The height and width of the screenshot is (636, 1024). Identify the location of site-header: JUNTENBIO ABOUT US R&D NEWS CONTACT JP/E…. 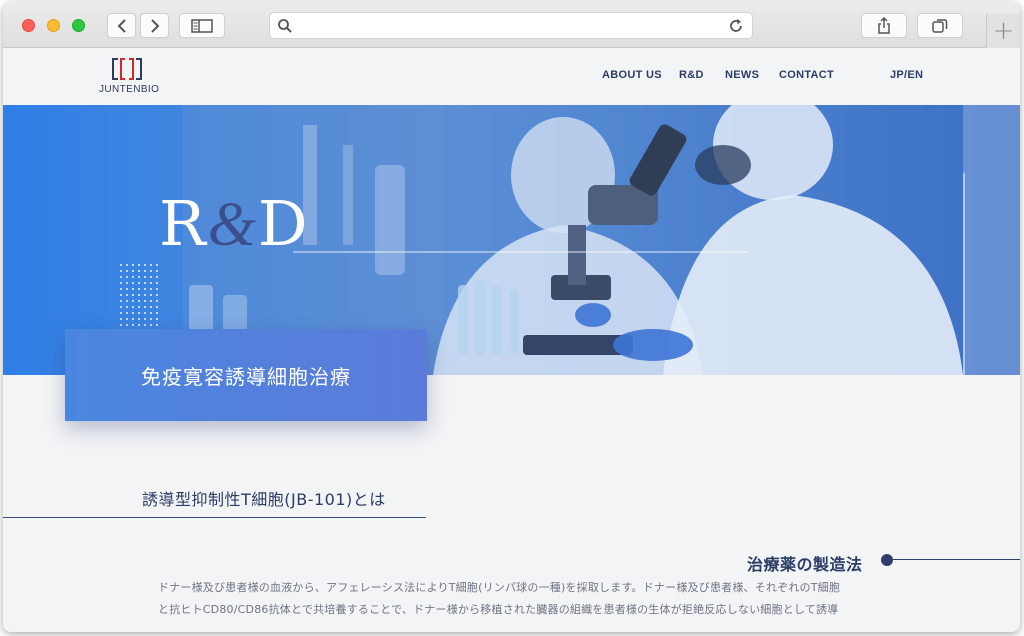
(511, 76).